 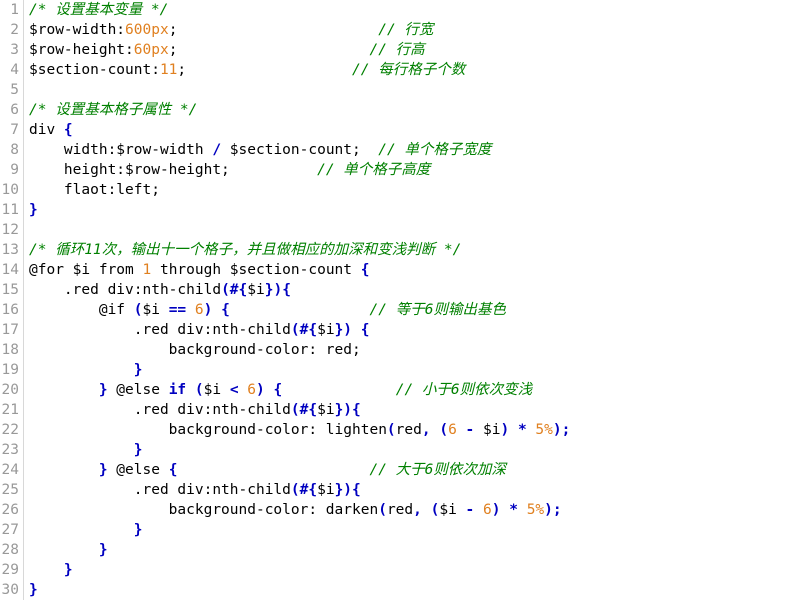 What do you see at coordinates (12, 10) in the screenshot?
I see `line-number: 1` at bounding box center [12, 10].